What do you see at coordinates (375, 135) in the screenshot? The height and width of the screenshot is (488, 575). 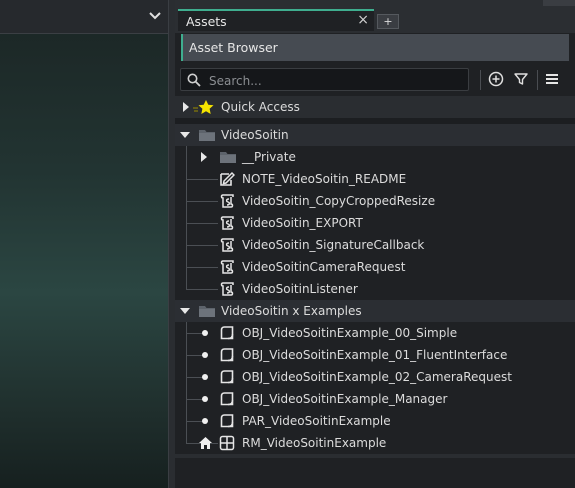 I see `folder-row: VideoSoitin` at bounding box center [375, 135].